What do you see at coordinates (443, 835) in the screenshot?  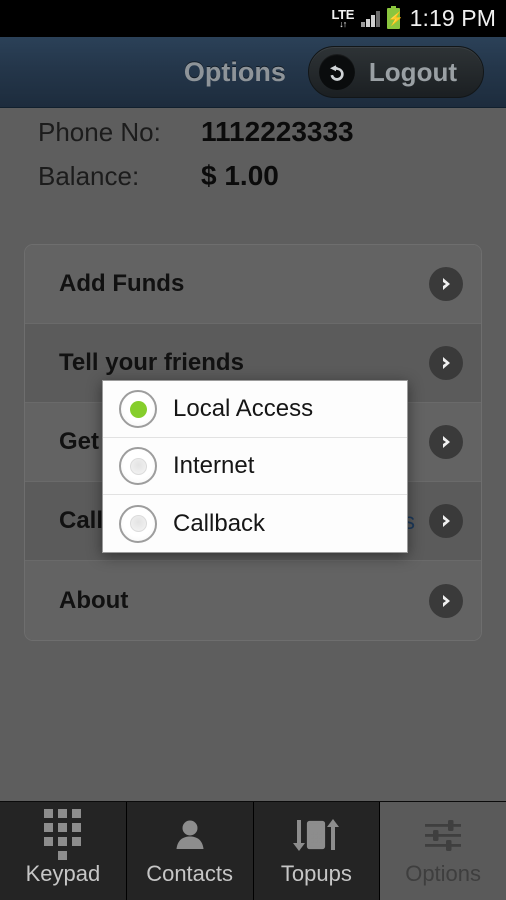 I see `sliders-icon` at bounding box center [443, 835].